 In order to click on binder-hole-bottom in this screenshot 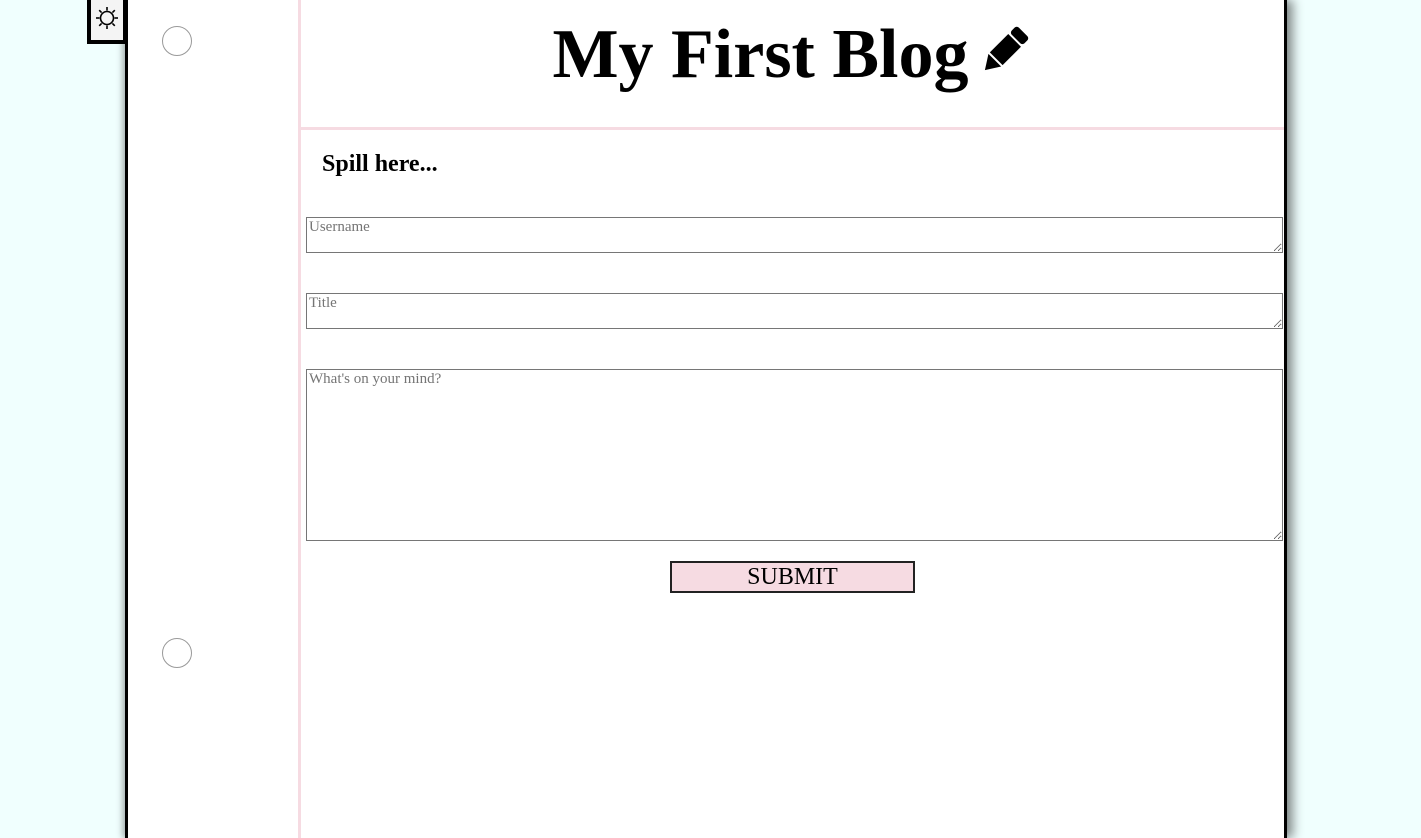, I will do `click(177, 653)`.